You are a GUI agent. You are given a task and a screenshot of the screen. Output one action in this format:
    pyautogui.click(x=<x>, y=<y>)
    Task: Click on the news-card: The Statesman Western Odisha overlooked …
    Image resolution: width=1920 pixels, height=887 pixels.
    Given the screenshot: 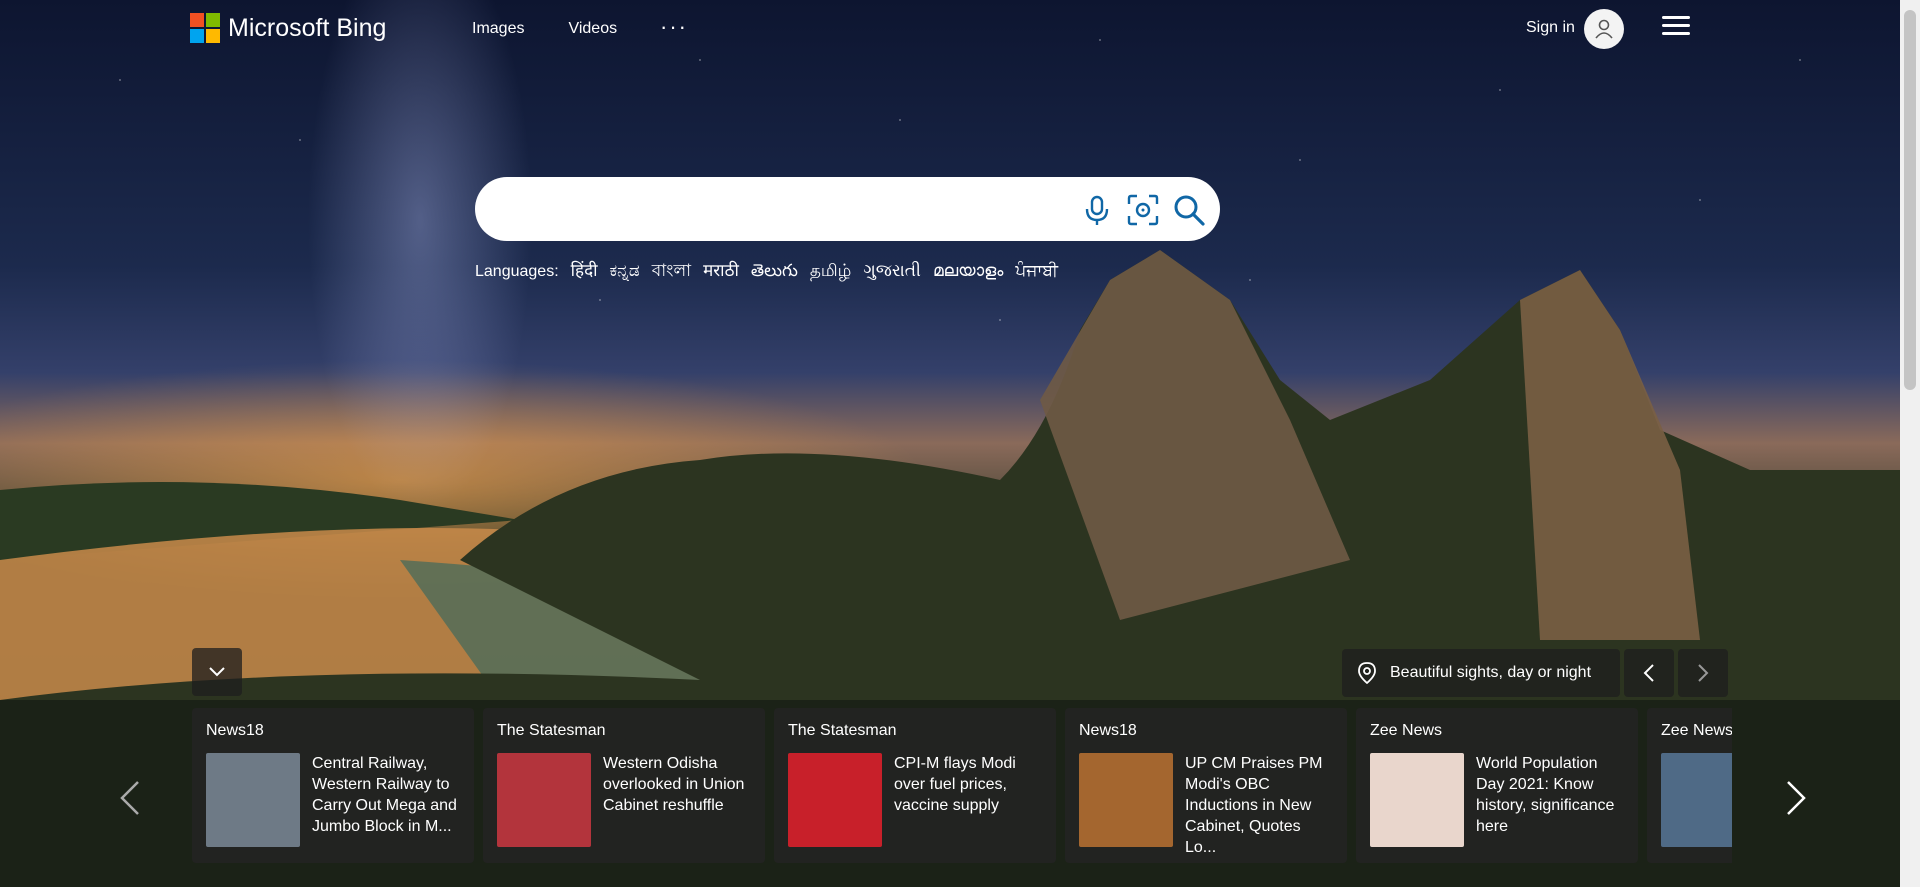 What is the action you would take?
    pyautogui.click(x=624, y=785)
    